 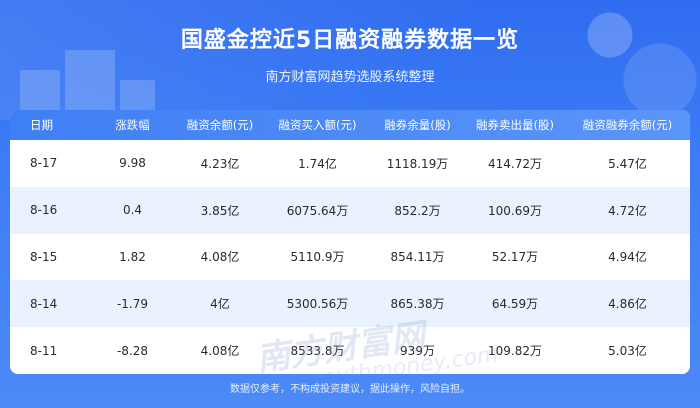 I want to click on cell-margin-buy: 5110.9万, so click(x=317, y=257).